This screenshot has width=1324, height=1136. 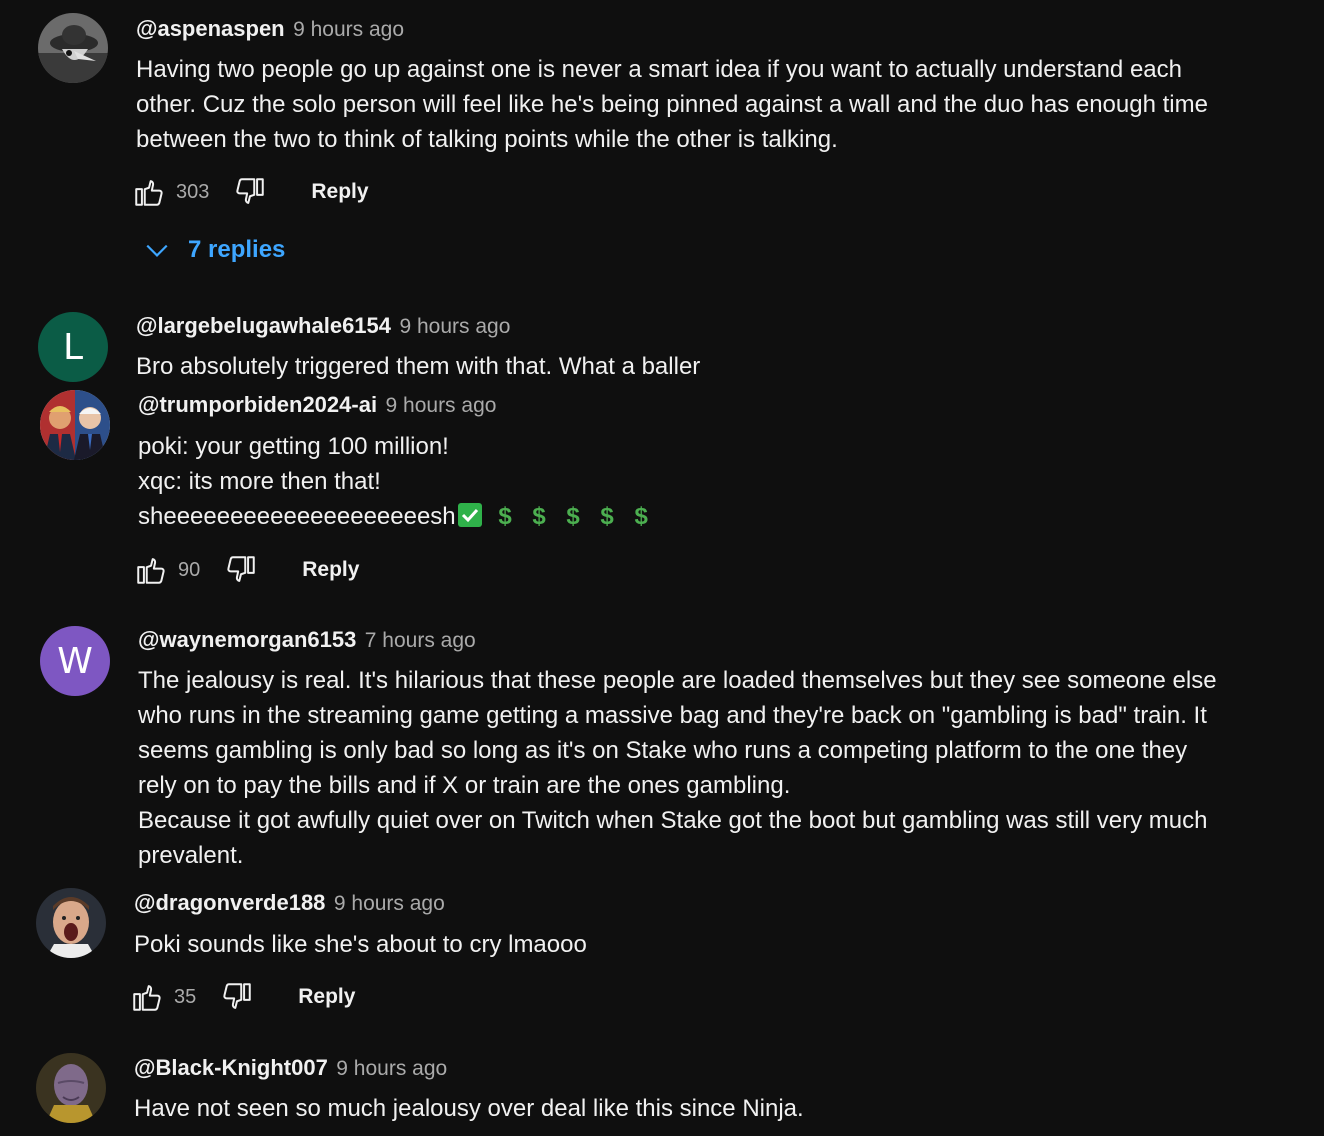 I want to click on two-politicians-avatar-icon, so click(x=75, y=425).